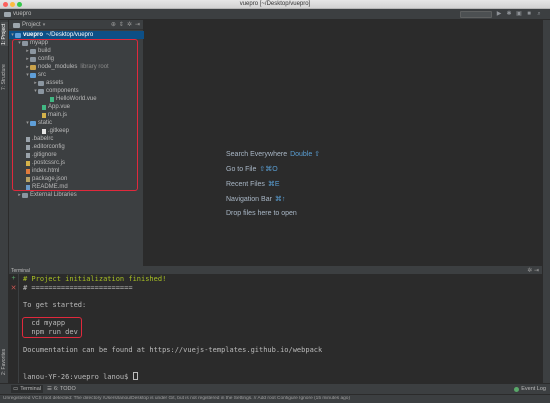 The image size is (550, 403). I want to click on terminal-icon: ▭, so click(16, 389).